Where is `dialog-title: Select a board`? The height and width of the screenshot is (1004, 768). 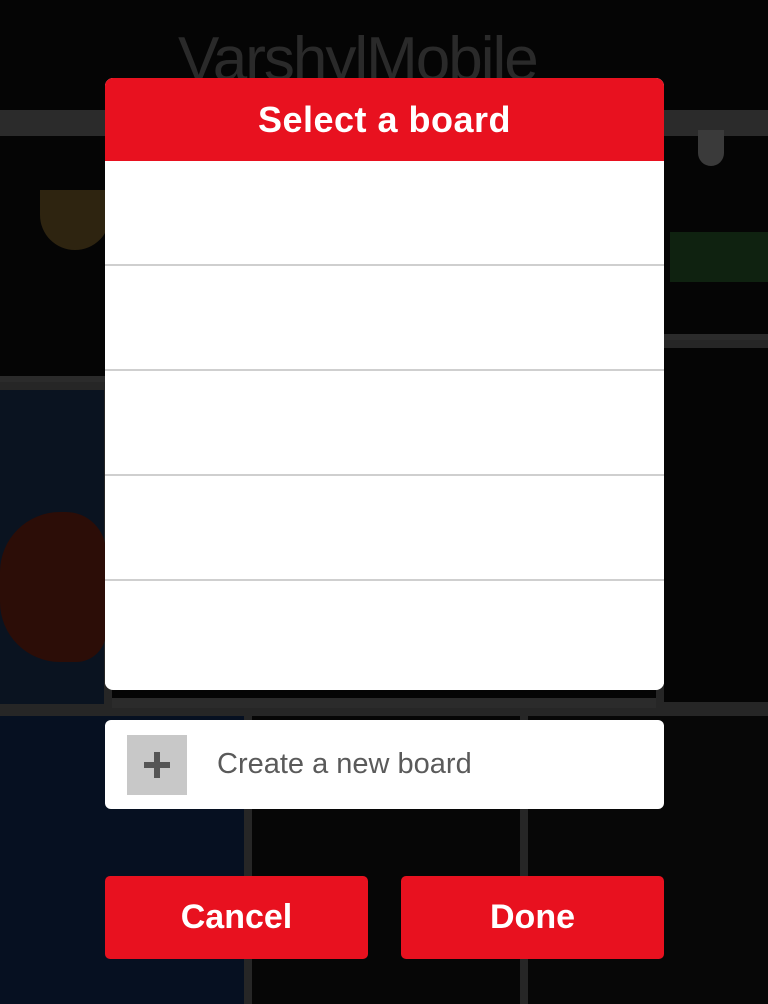 dialog-title: Select a board is located at coordinates (384, 119).